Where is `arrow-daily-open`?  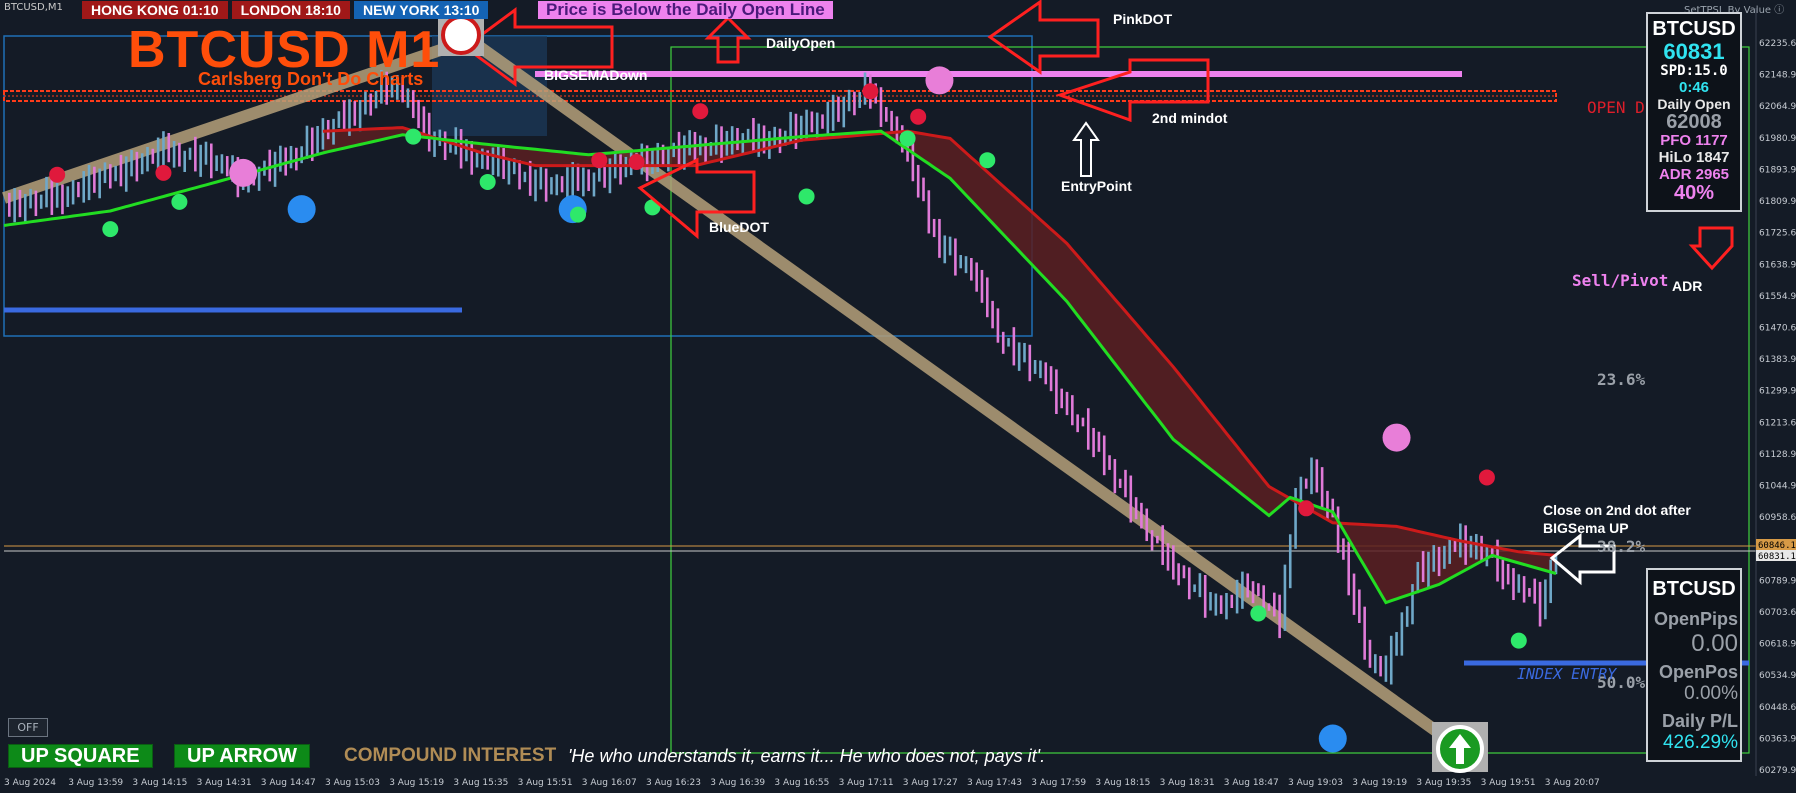
arrow-daily-open is located at coordinates (728, 39).